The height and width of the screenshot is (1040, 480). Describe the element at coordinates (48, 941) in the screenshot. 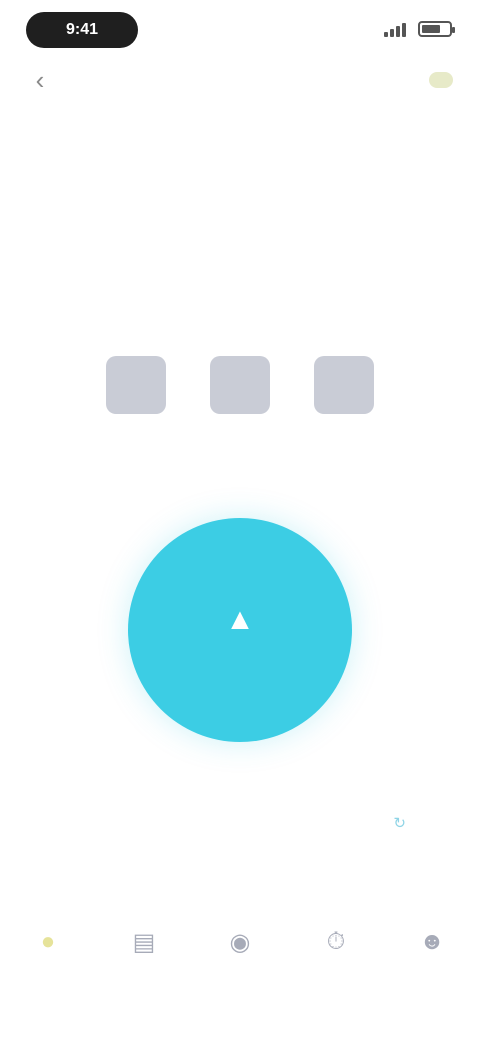

I see `home-icon: ●` at that location.